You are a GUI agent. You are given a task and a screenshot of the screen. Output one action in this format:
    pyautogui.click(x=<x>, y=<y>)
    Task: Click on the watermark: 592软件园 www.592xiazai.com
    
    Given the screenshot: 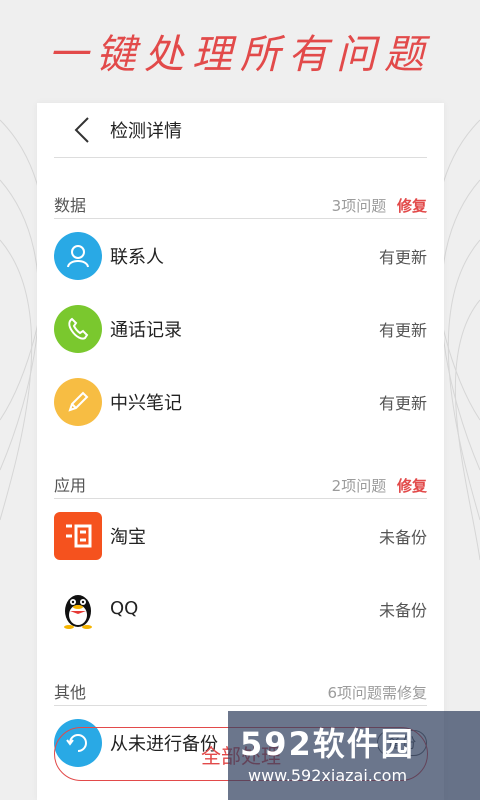 What is the action you would take?
    pyautogui.click(x=354, y=755)
    